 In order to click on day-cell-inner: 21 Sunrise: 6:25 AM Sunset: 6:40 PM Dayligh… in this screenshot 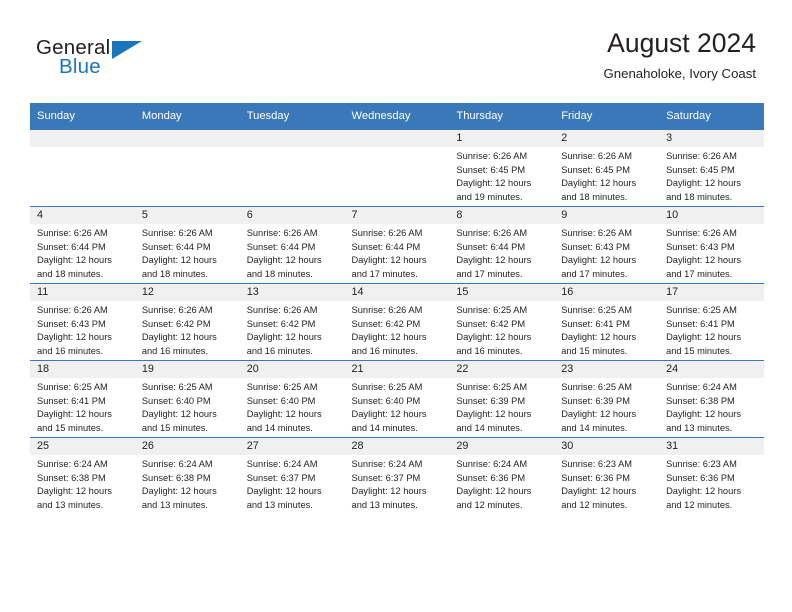, I will do `click(397, 399)`.